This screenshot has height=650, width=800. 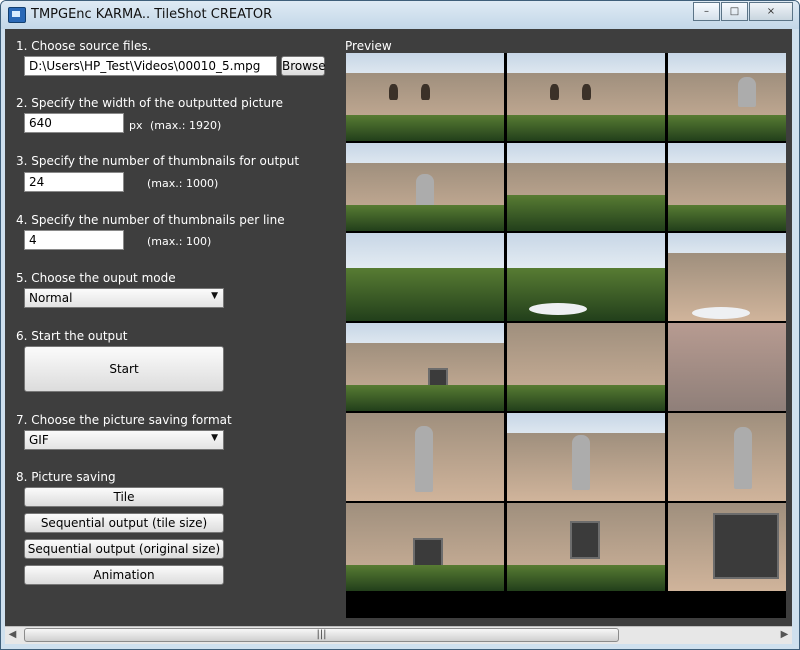 I want to click on thumbnail-count-input: 24, so click(x=74, y=182).